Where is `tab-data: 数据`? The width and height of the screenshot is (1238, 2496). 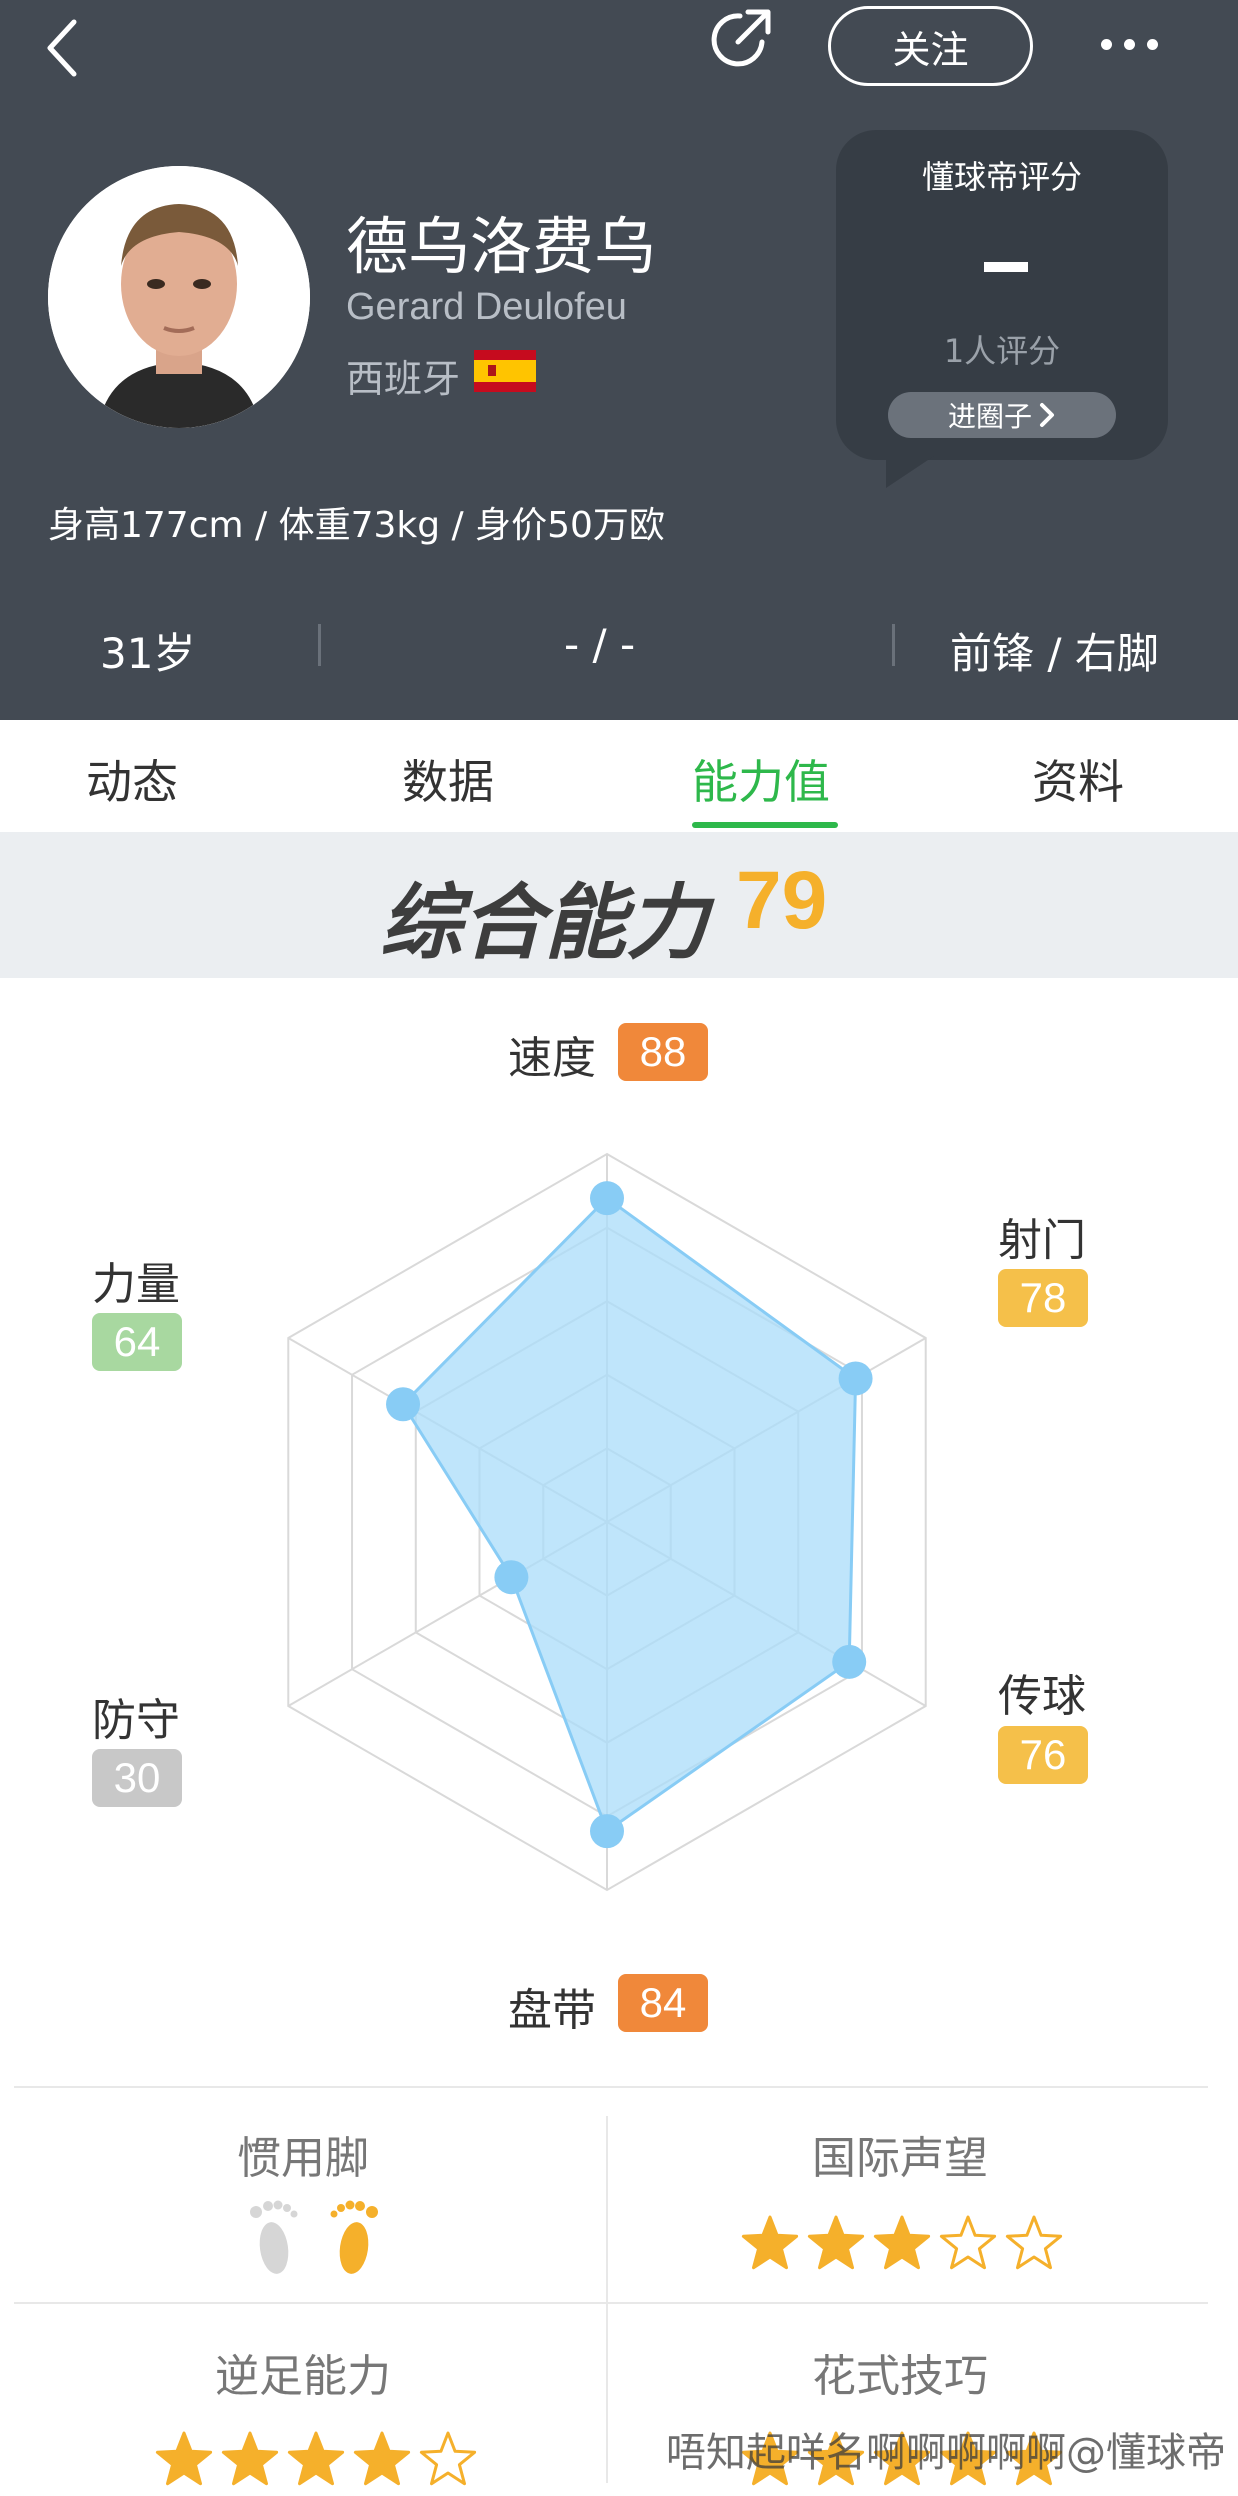 tab-data: 数据 is located at coordinates (448, 779).